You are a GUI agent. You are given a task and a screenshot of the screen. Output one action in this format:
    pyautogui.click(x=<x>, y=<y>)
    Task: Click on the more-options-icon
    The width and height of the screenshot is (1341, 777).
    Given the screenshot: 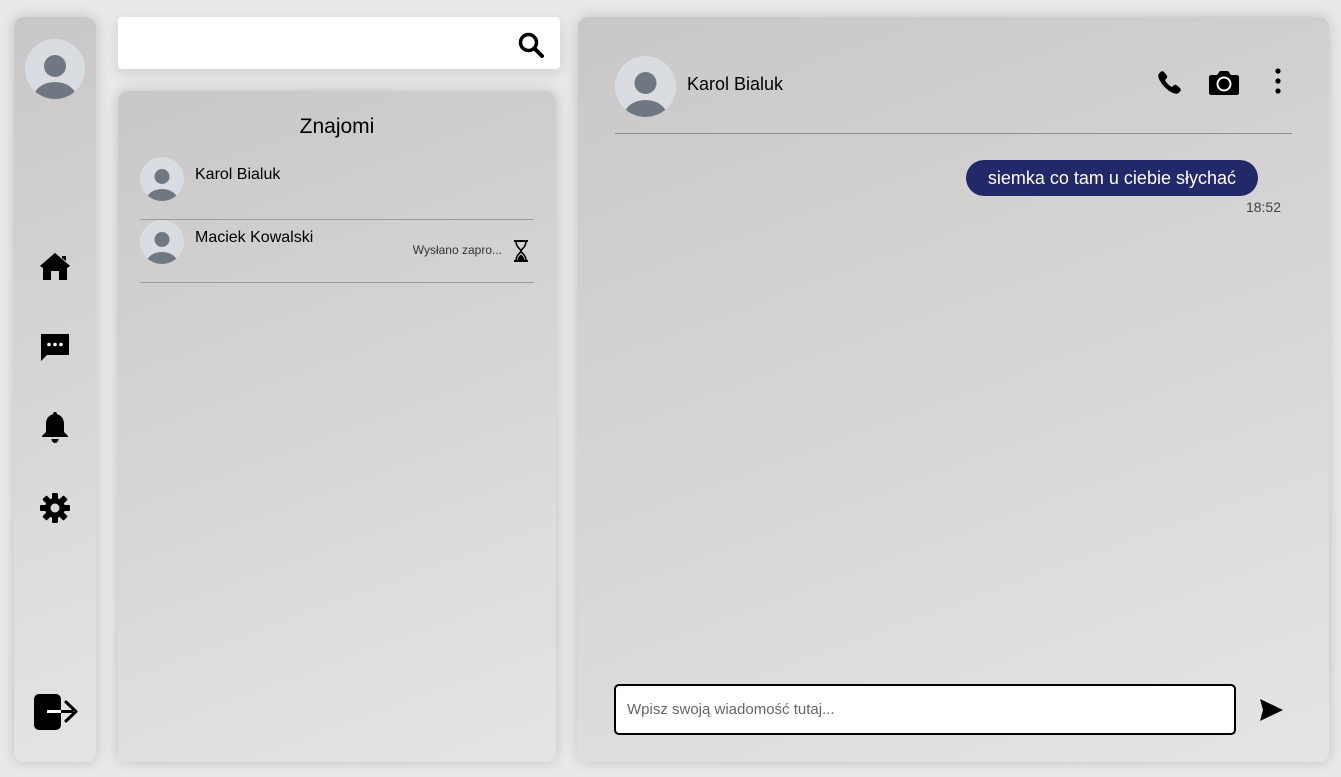 What is the action you would take?
    pyautogui.click(x=1278, y=82)
    